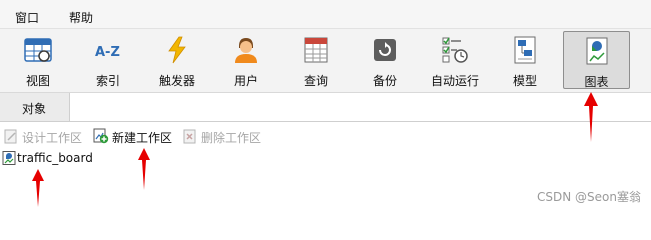  What do you see at coordinates (315, 81) in the screenshot?
I see `toolbar-query-label: 查询` at bounding box center [315, 81].